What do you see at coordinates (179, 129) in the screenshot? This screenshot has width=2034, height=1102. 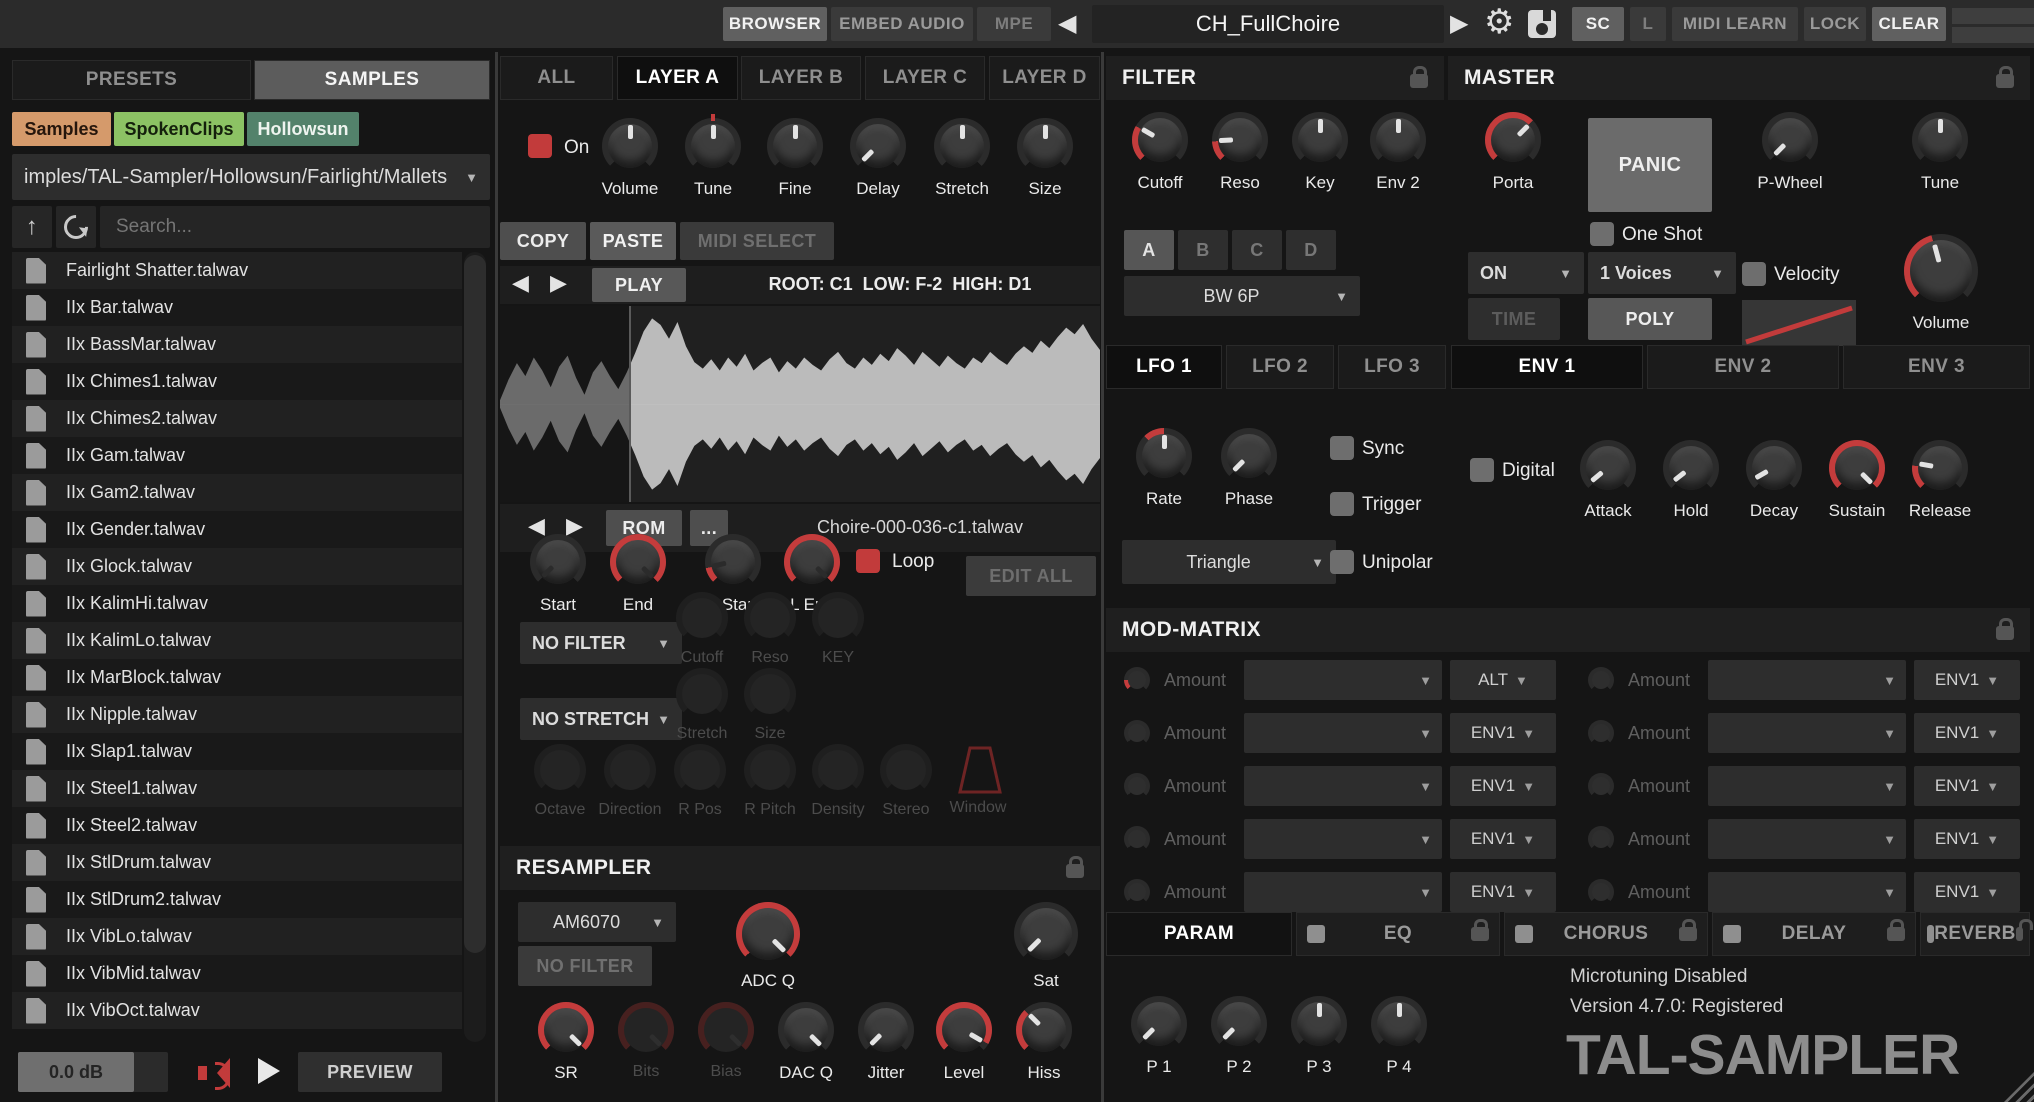 I see `chip-spokenclips: SpokenClips` at bounding box center [179, 129].